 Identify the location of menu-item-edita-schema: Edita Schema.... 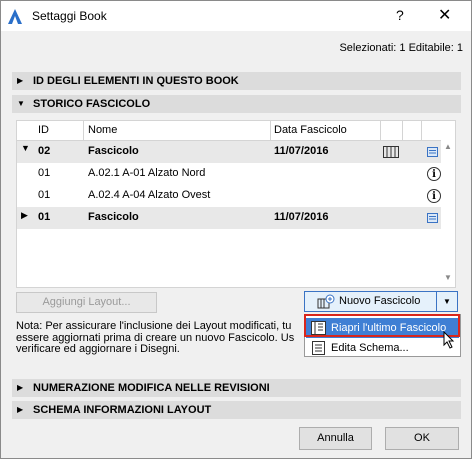
(382, 348).